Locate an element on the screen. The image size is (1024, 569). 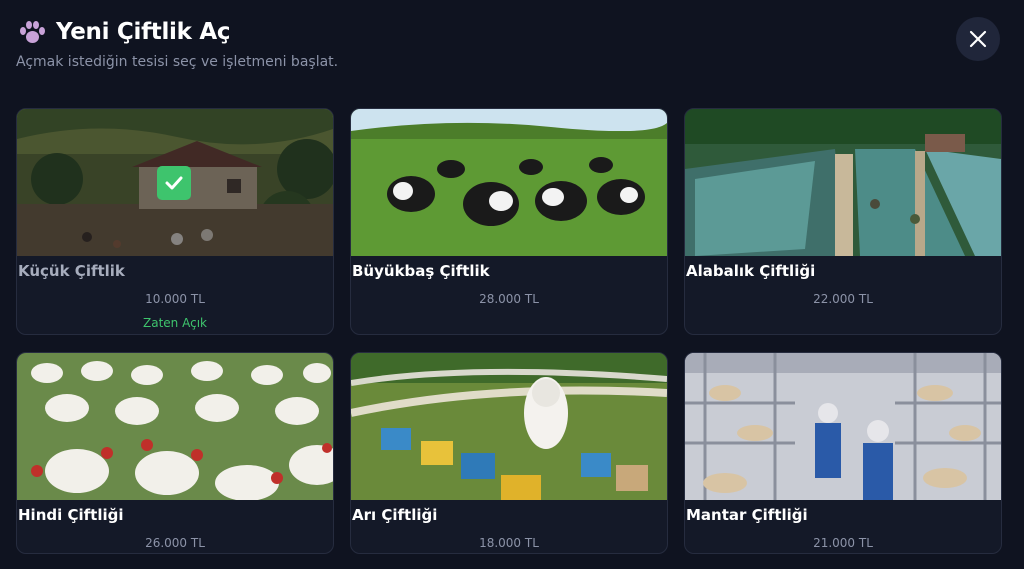
close-button is located at coordinates (978, 39).